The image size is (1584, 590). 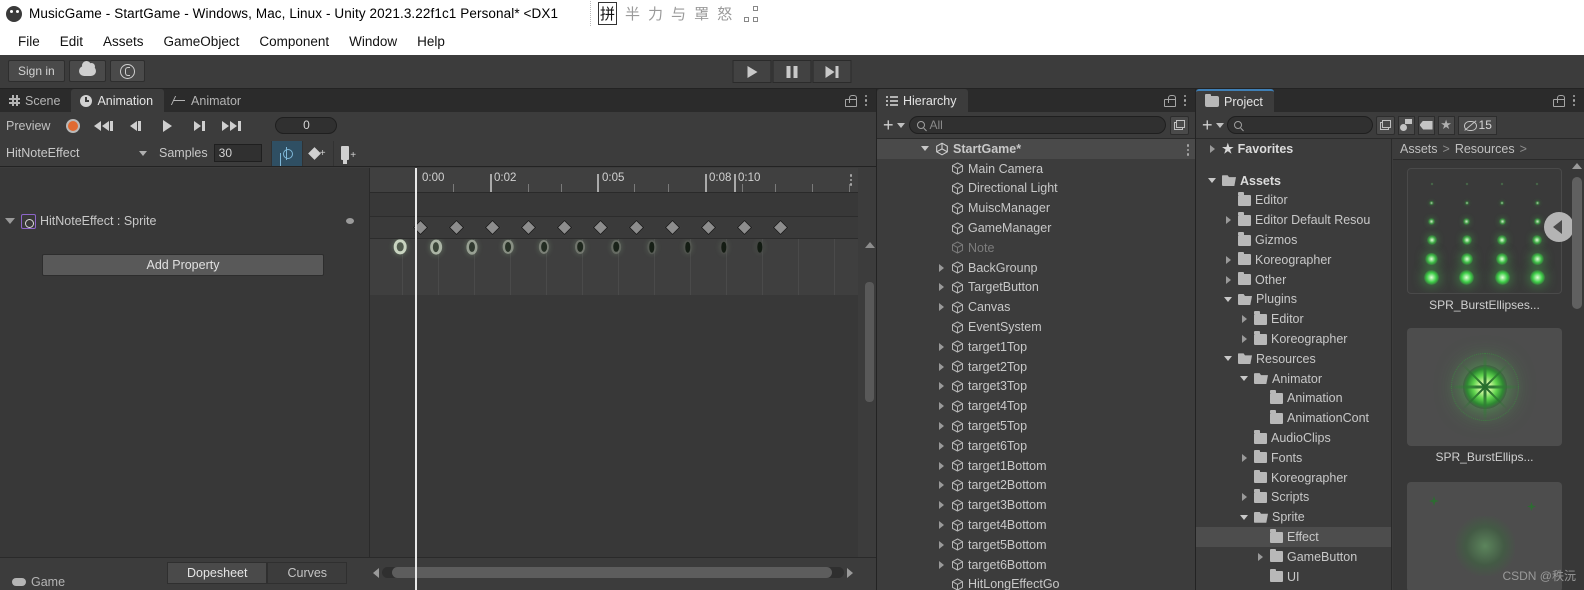 What do you see at coordinates (73, 126) in the screenshot?
I see `record-button` at bounding box center [73, 126].